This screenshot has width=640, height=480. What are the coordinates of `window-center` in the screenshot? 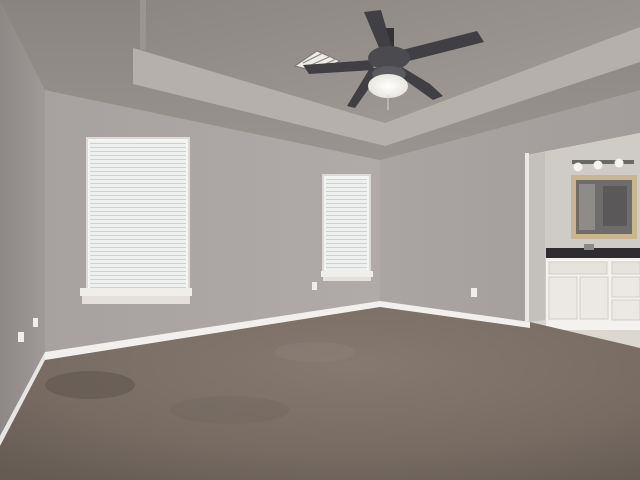 It's located at (347, 227).